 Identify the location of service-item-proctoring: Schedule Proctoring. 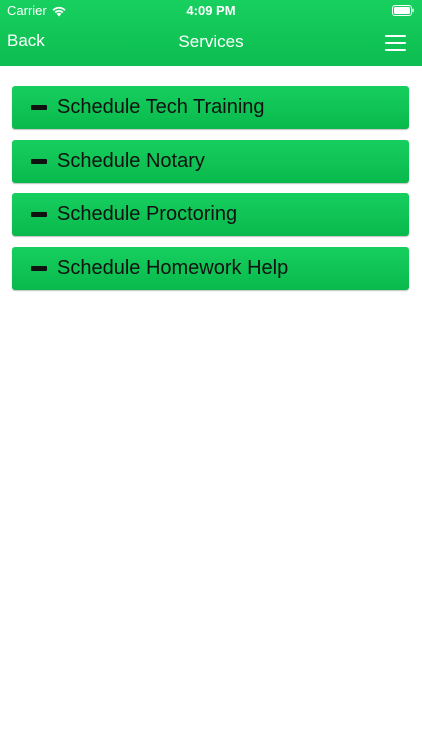
(210, 214).